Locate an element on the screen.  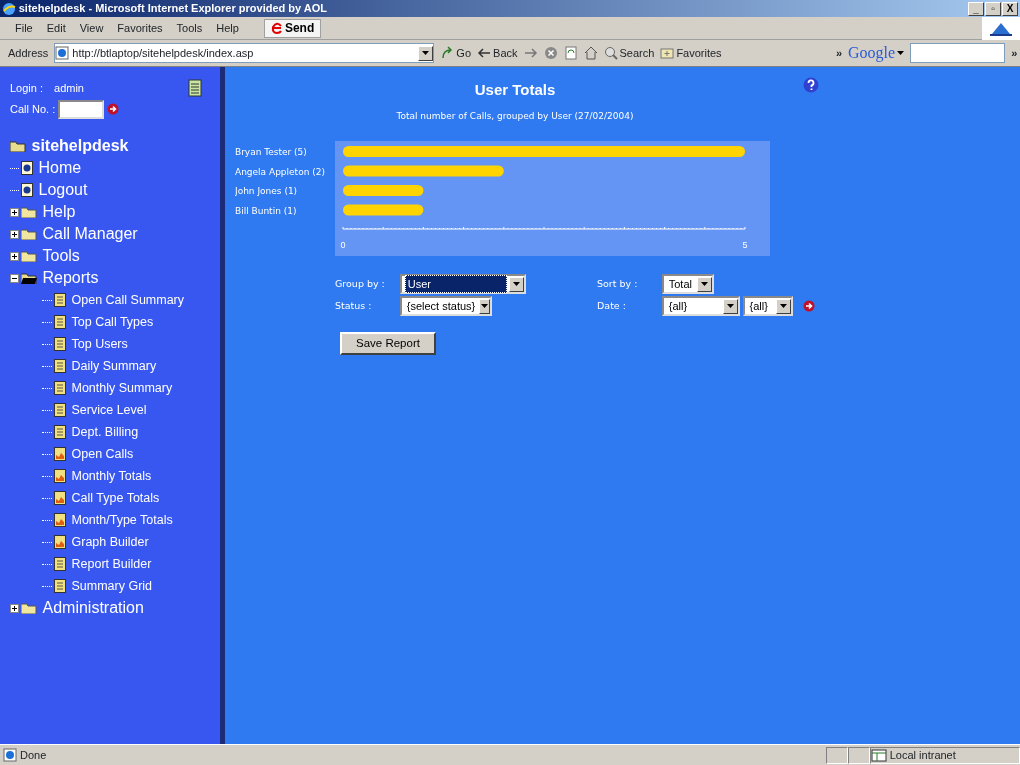
tree-item: Top Call Types is located at coordinates (112, 322).